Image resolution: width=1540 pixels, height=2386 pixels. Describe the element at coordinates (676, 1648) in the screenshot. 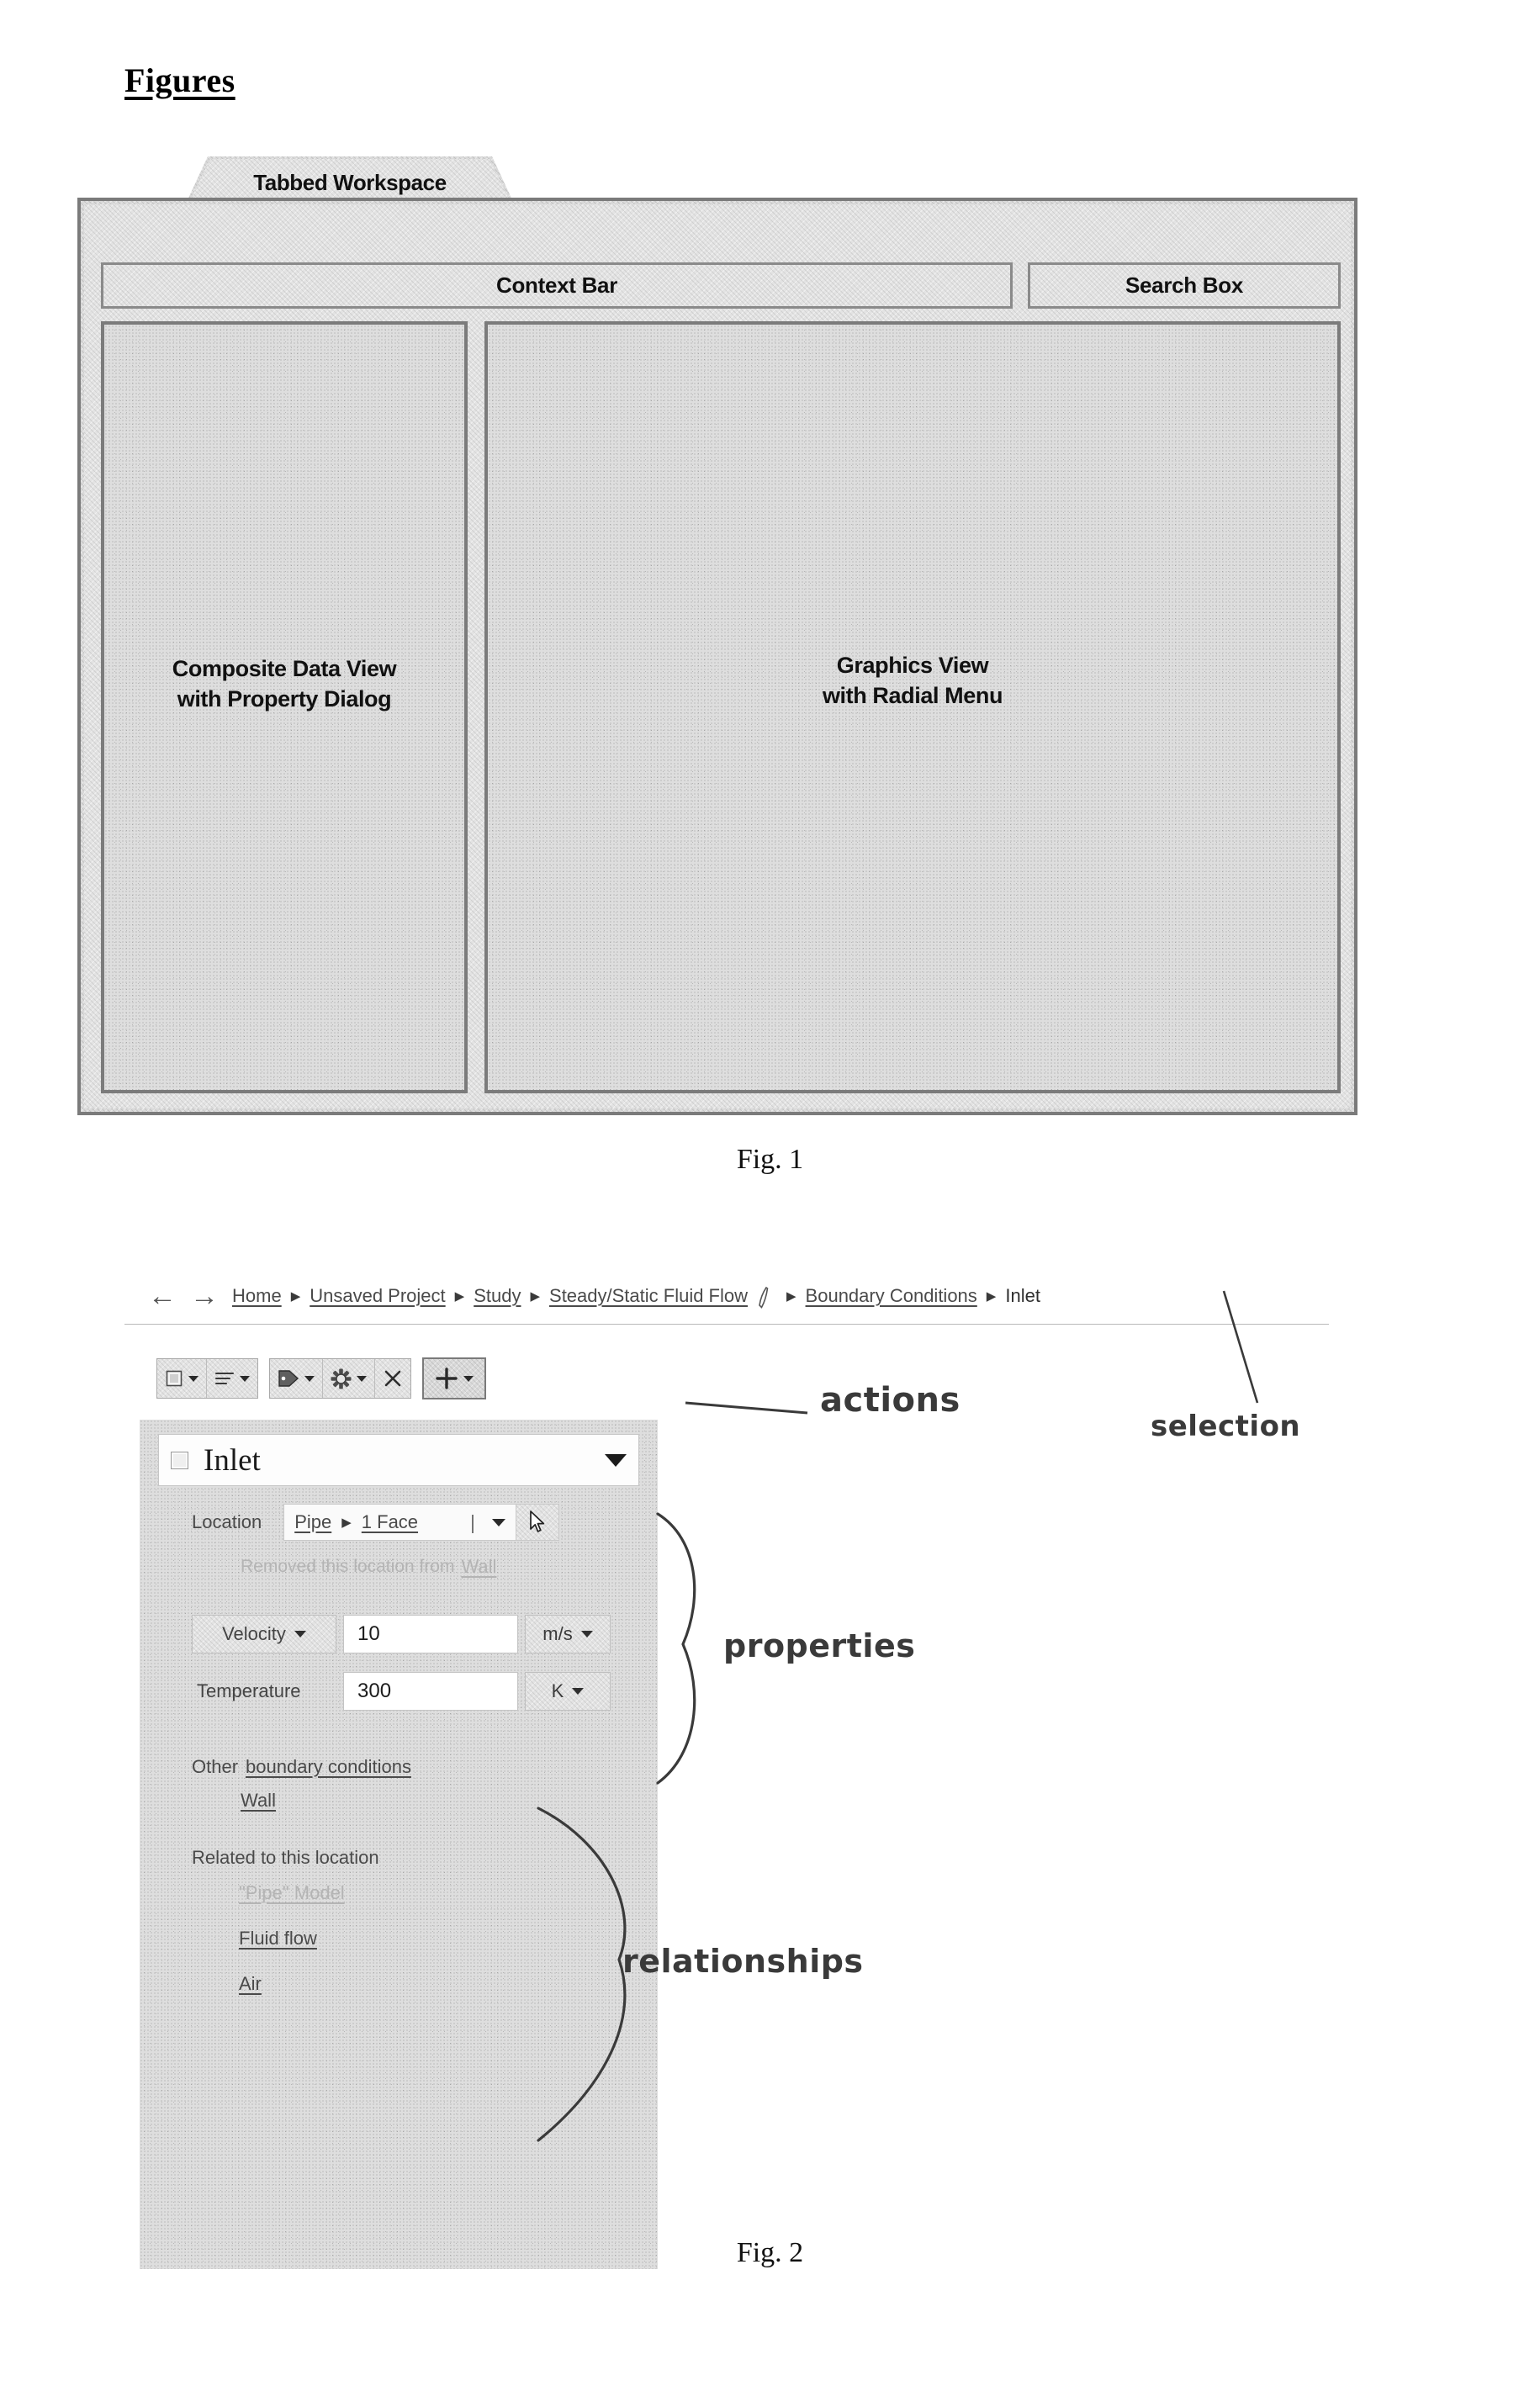

I see `properties-brace` at that location.